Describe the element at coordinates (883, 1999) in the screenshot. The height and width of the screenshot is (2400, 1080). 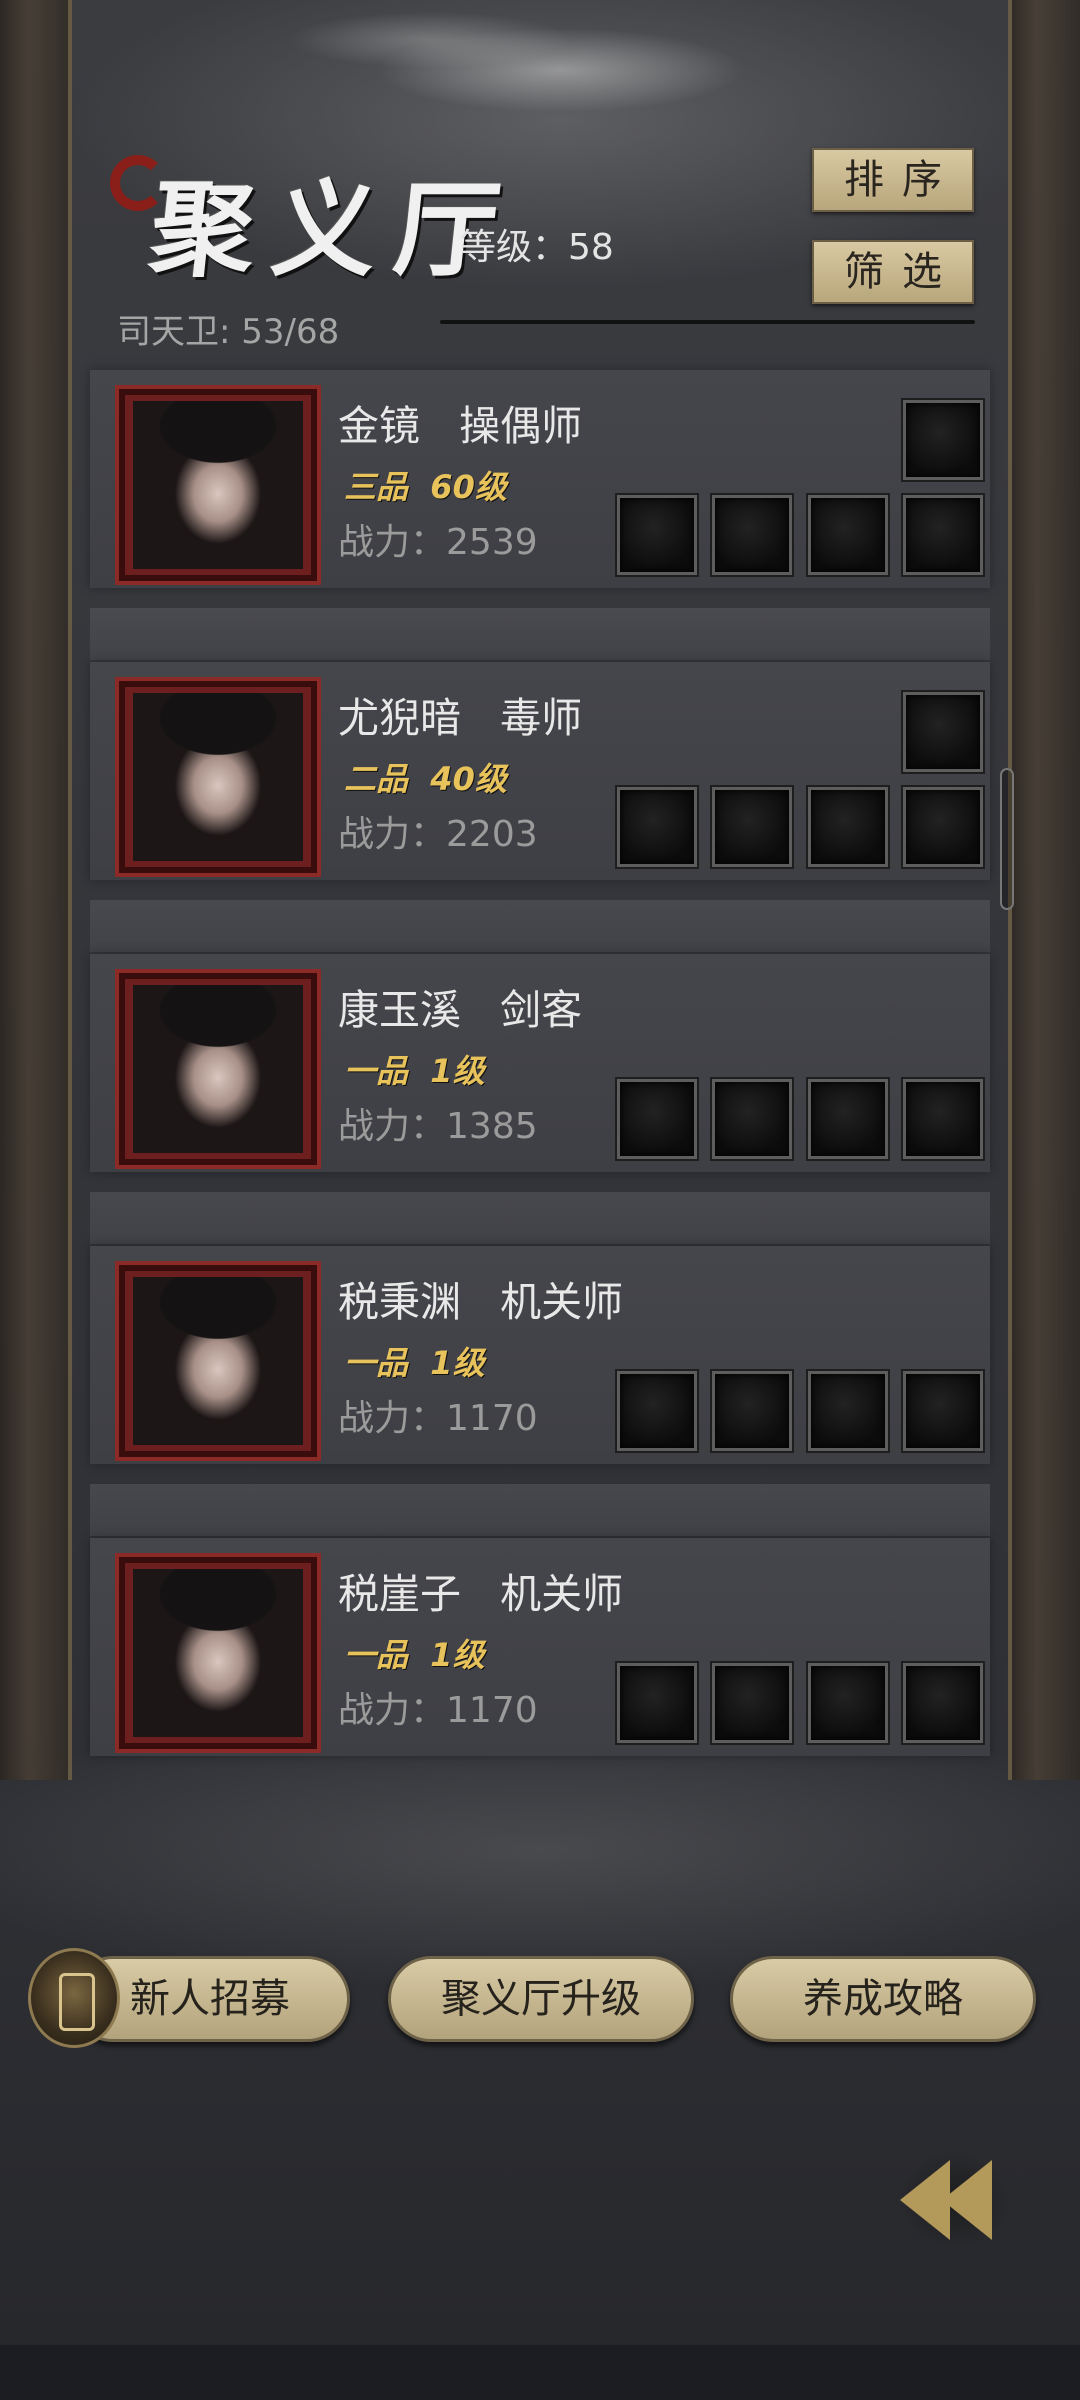
I see `guide-button: 养成攻略` at that location.